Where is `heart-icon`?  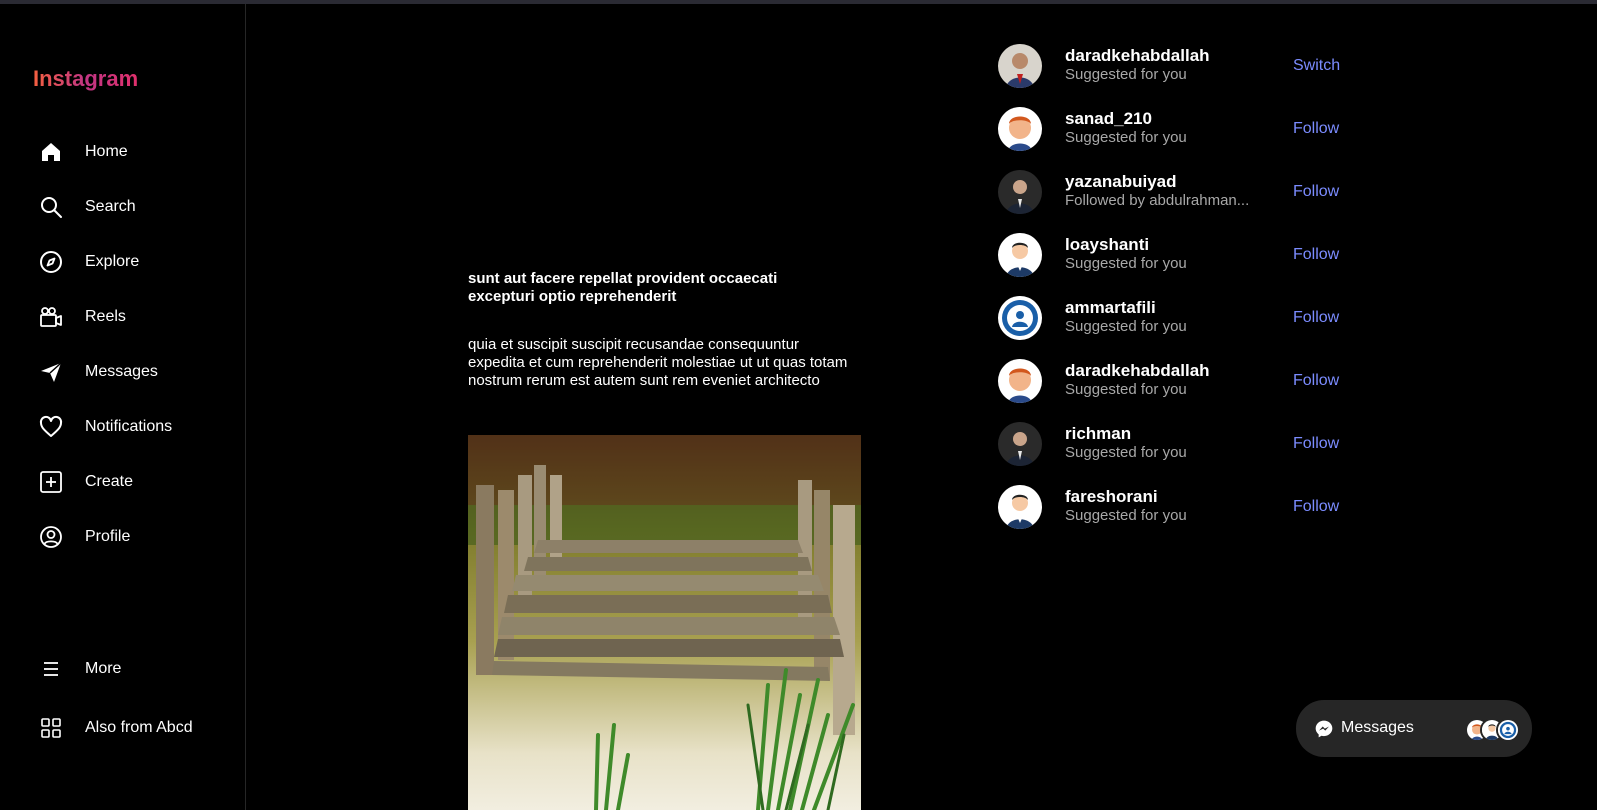 heart-icon is located at coordinates (51, 427).